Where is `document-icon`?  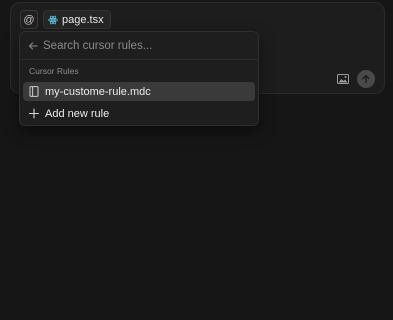
document-icon is located at coordinates (34, 91).